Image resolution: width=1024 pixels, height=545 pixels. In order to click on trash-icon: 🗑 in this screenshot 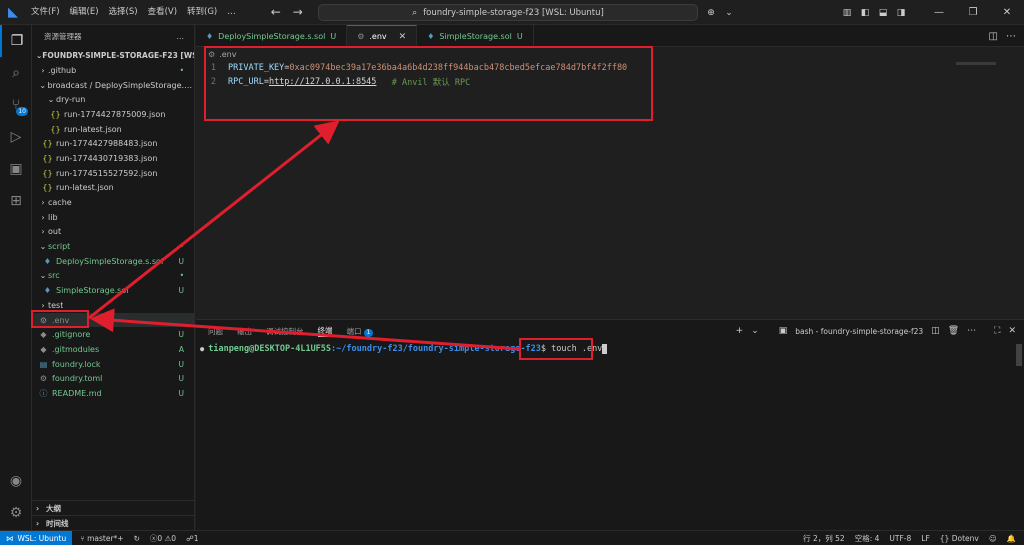, I will do `click(953, 331)`.